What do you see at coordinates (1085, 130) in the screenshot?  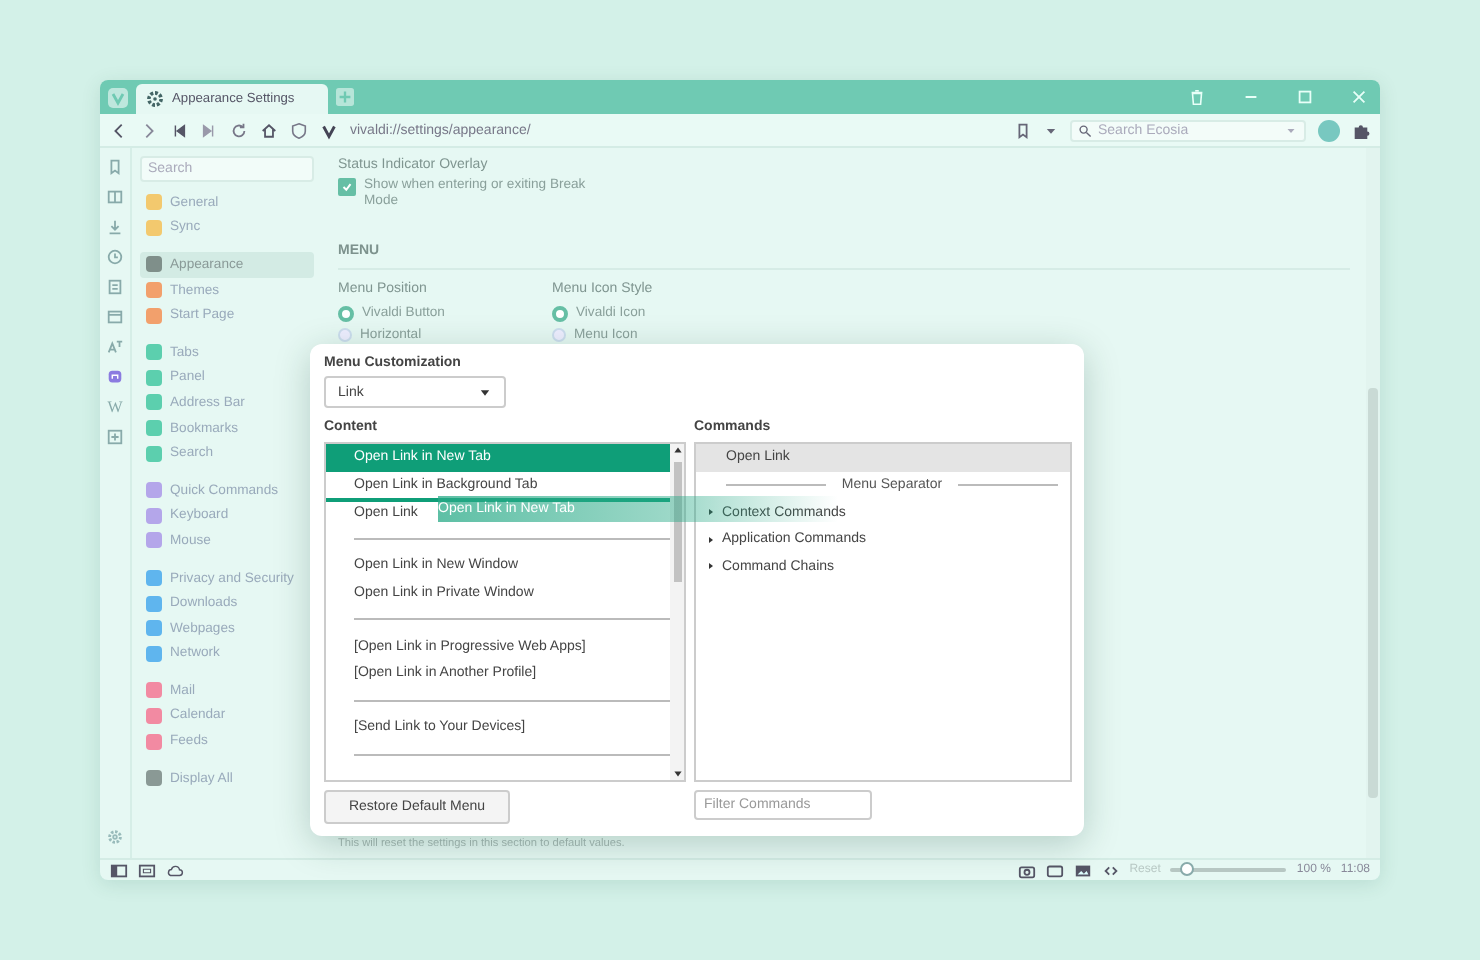 I see `search-icon` at bounding box center [1085, 130].